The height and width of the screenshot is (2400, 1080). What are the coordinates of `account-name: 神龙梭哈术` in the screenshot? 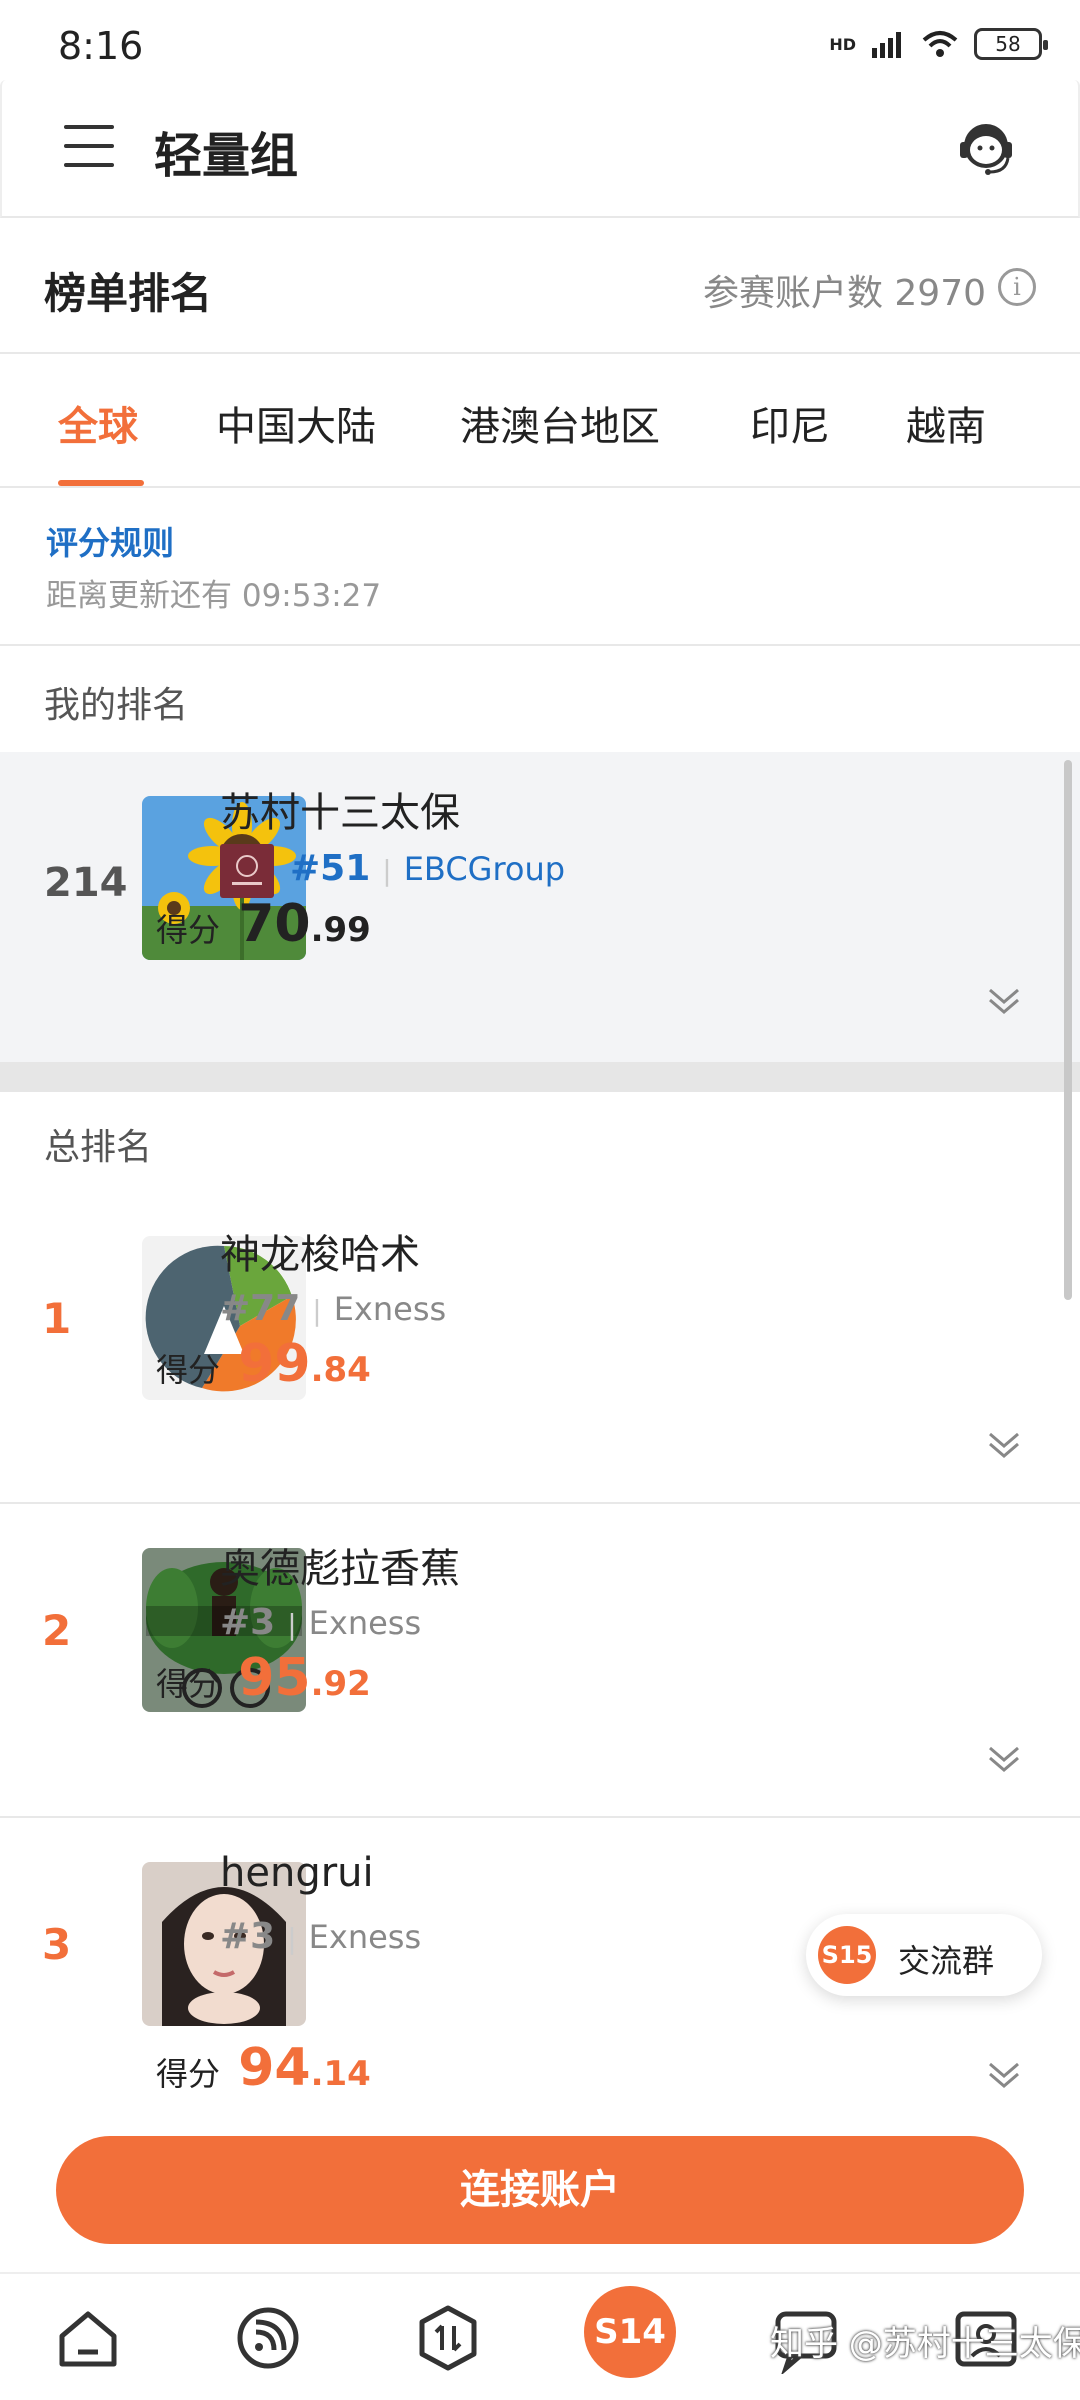 It's located at (320, 1255).